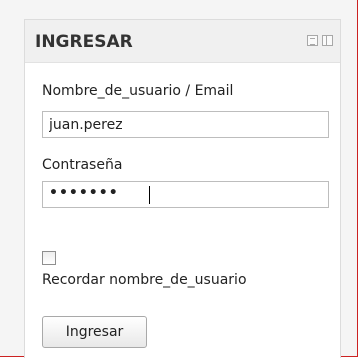  I want to click on dock-block-icon, so click(327, 40).